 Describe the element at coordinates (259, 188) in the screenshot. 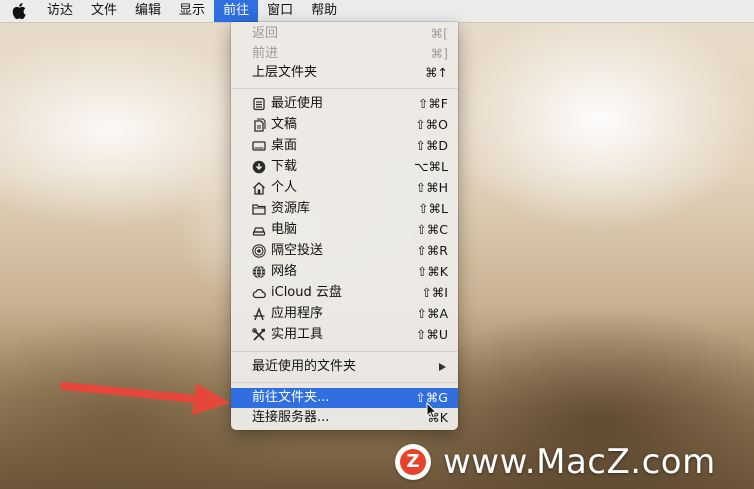

I see `home-icon` at that location.